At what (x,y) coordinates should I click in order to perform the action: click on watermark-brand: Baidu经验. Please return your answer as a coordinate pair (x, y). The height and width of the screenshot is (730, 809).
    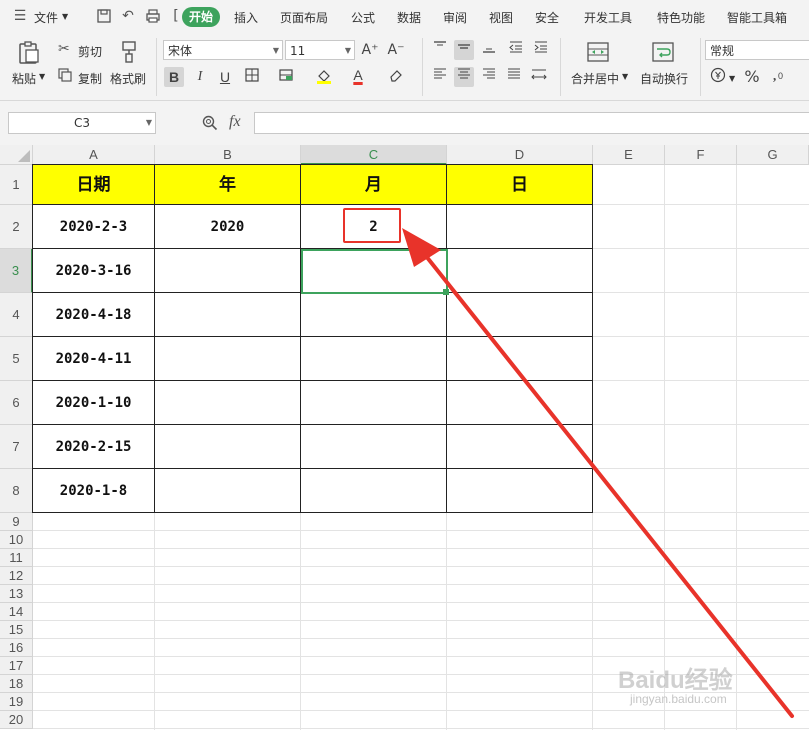
    Looking at the image, I should click on (675, 680).